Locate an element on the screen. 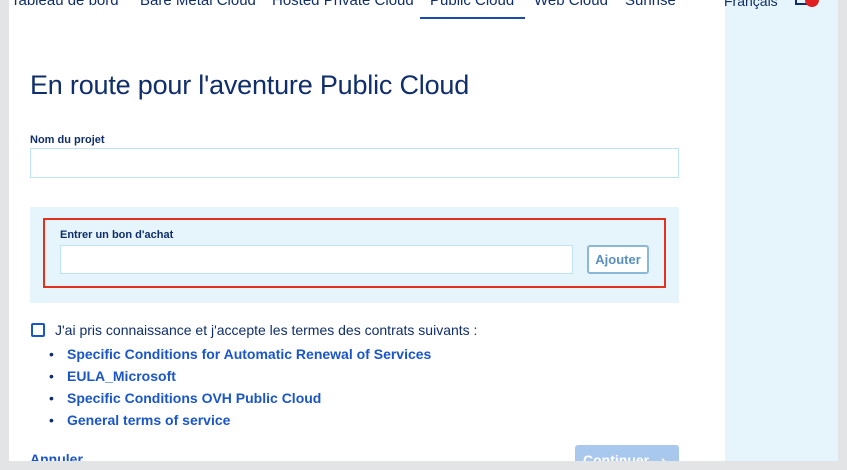 This screenshot has width=847, height=470. add-voucher-button: Ajouter is located at coordinates (618, 259).